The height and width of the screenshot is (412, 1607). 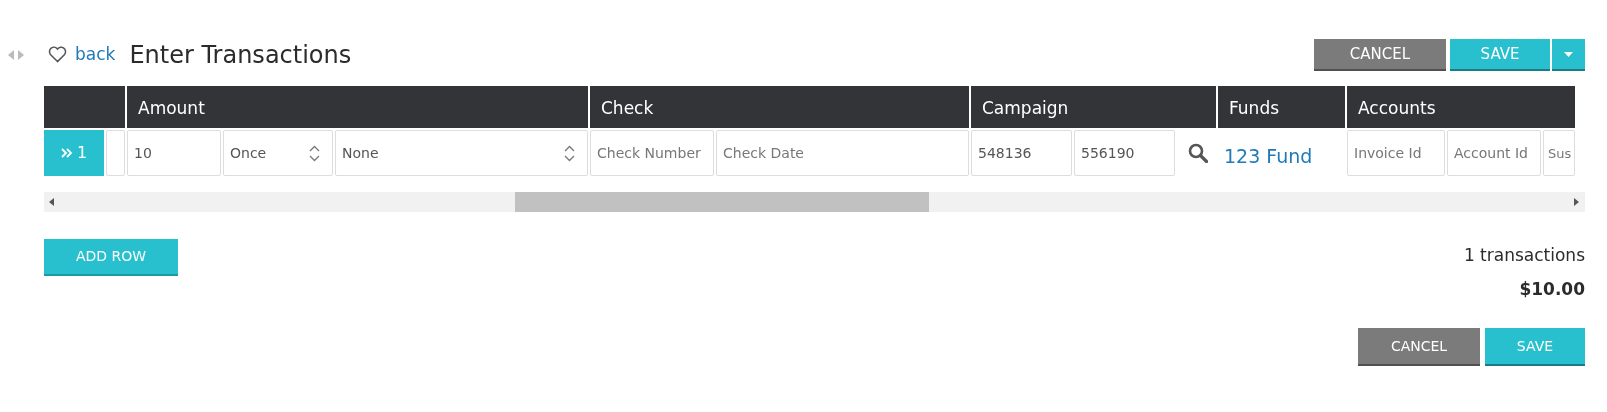 I want to click on fund-link: 123 Fund, so click(x=1281, y=153).